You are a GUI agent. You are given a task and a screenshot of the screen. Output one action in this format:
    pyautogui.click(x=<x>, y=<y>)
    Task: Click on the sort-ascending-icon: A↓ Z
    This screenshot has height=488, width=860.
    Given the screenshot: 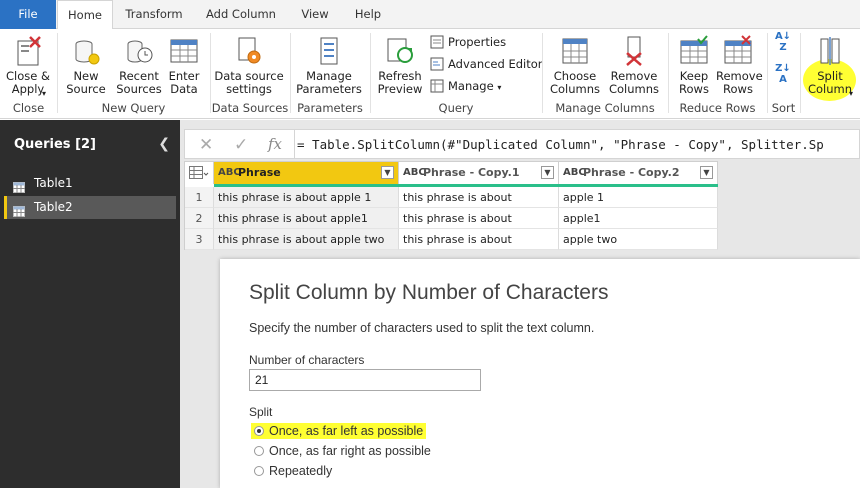 What is the action you would take?
    pyautogui.click(x=783, y=42)
    